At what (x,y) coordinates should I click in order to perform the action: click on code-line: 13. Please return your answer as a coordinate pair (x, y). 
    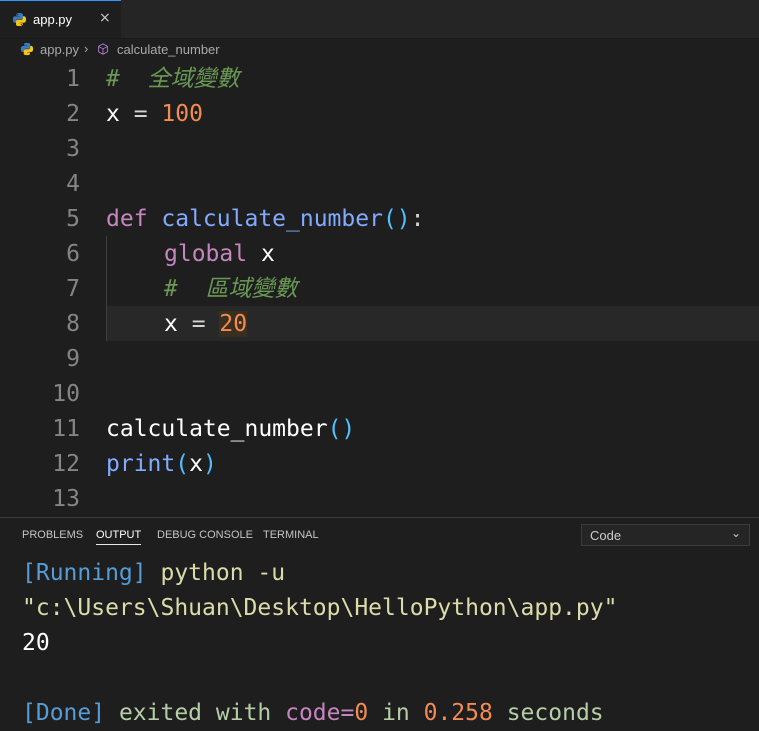
    Looking at the image, I should click on (379, 499).